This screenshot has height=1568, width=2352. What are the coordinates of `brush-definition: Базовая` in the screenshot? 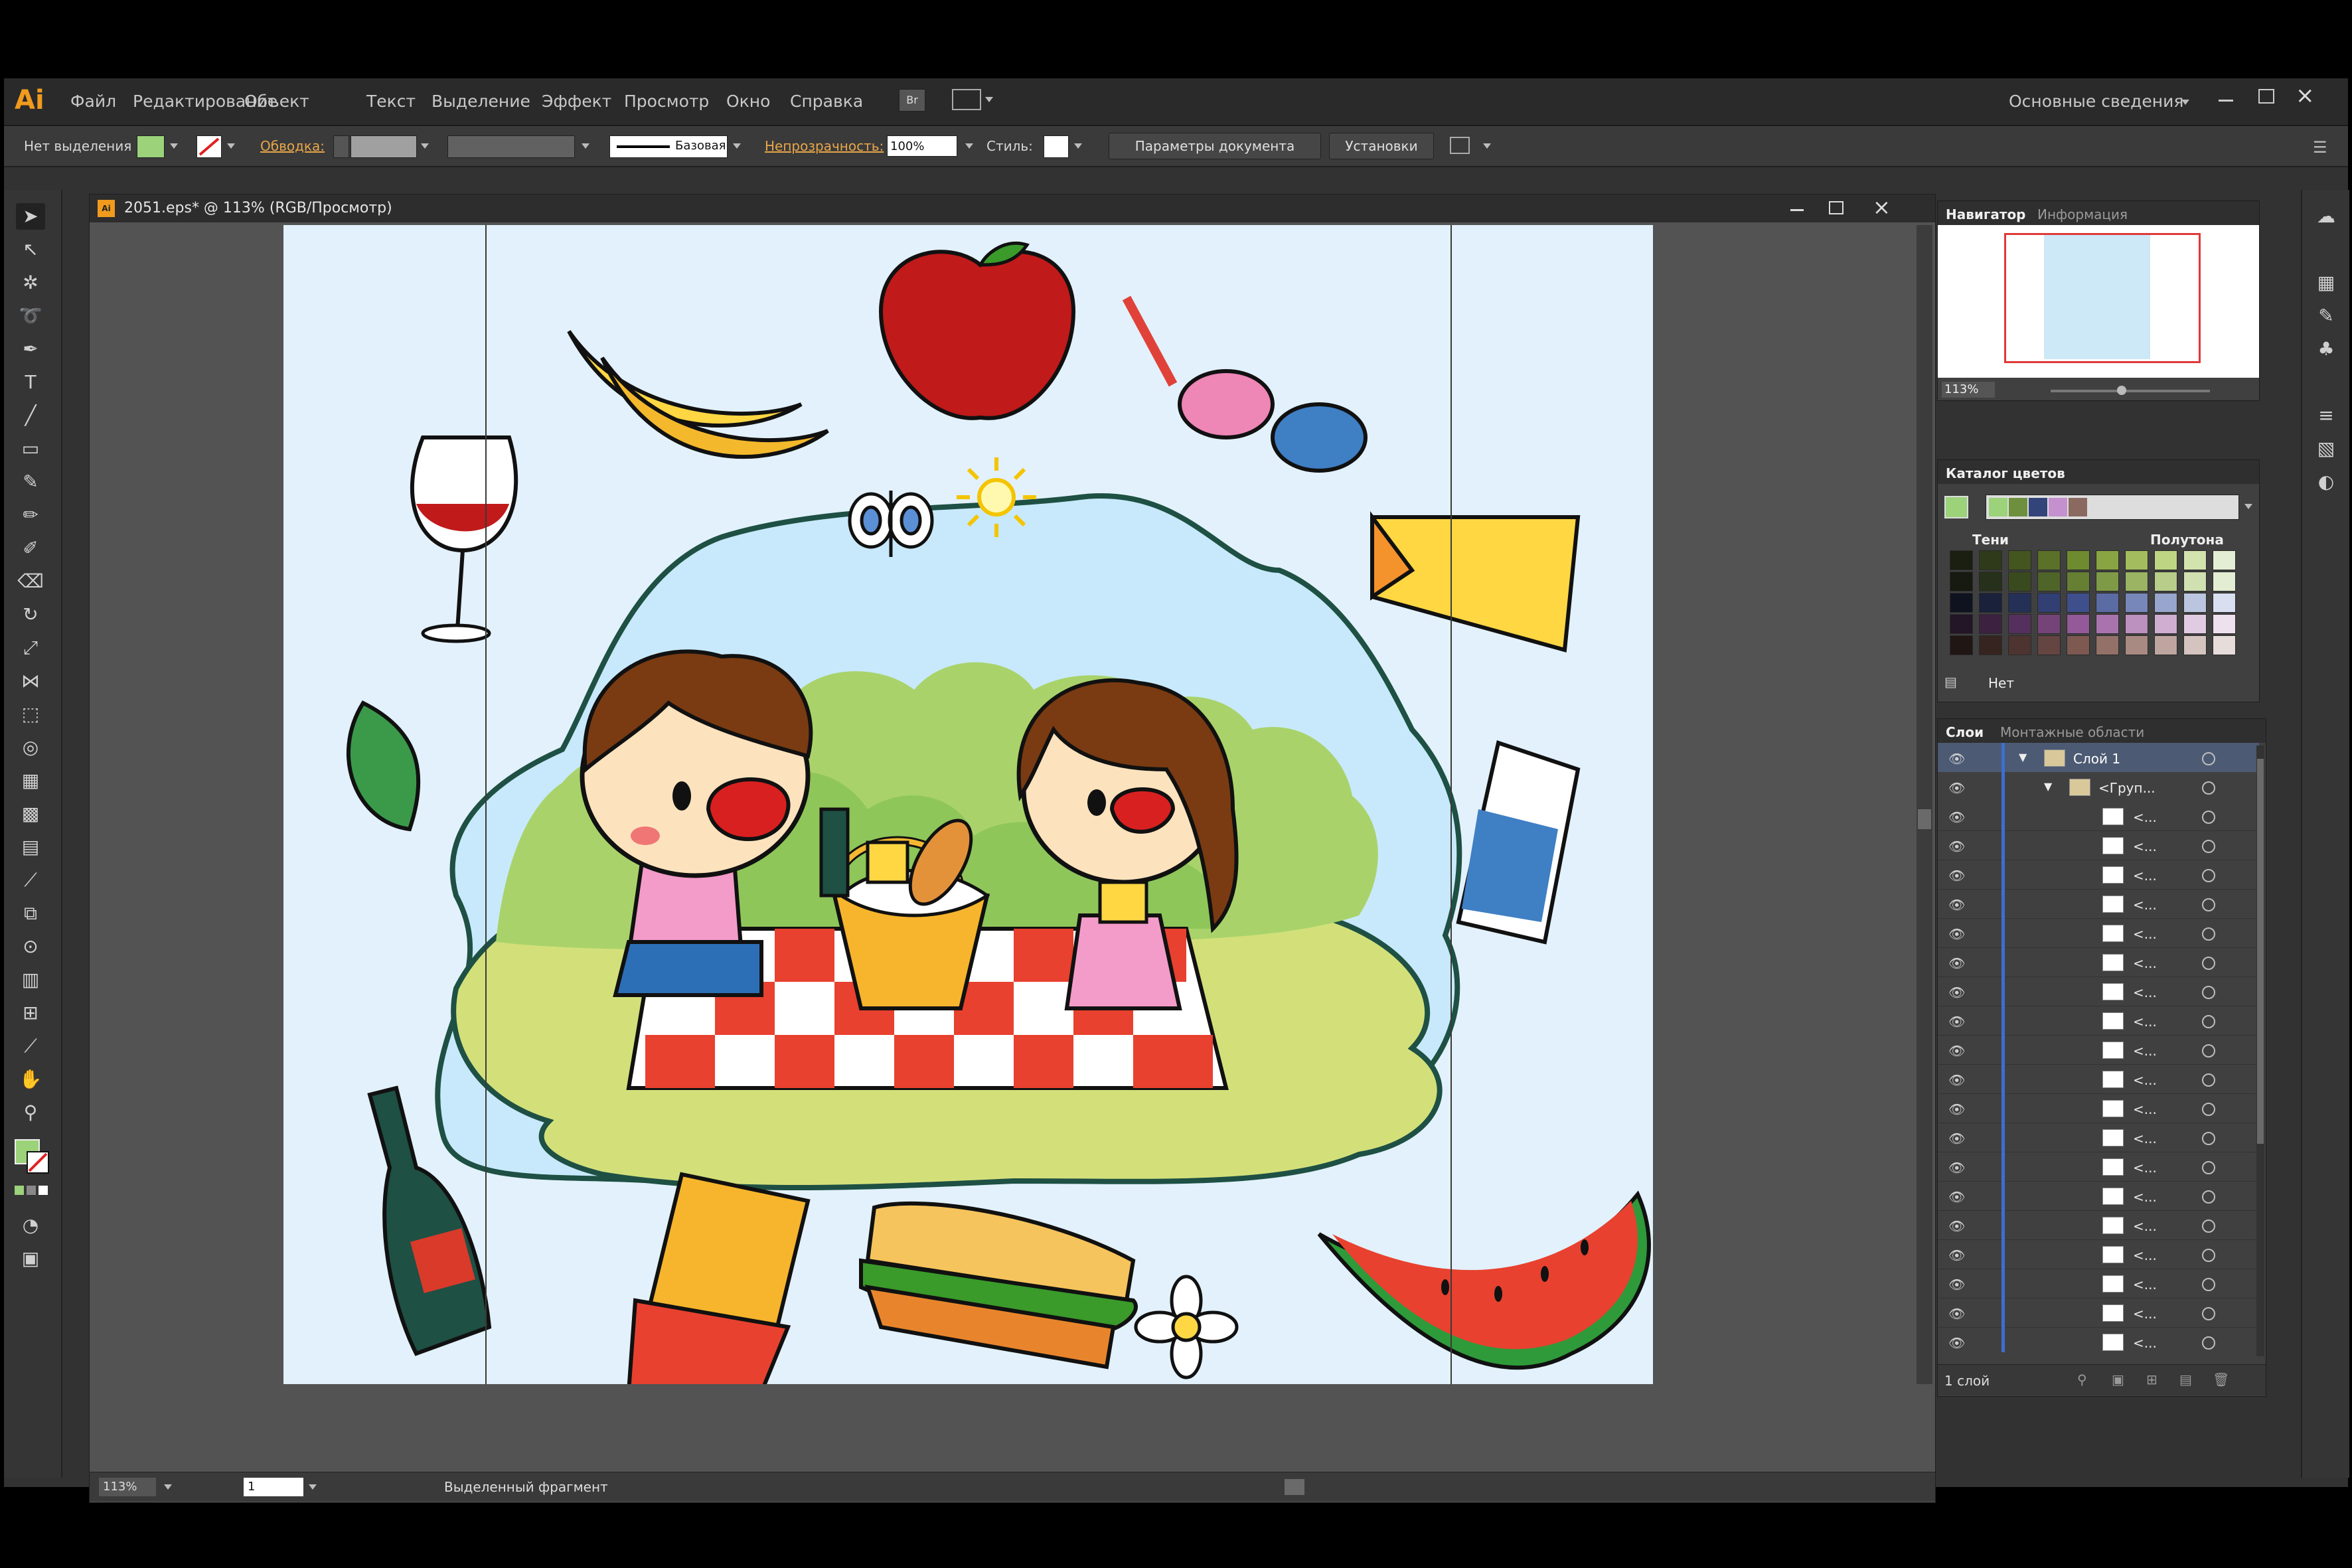 It's located at (668, 147).